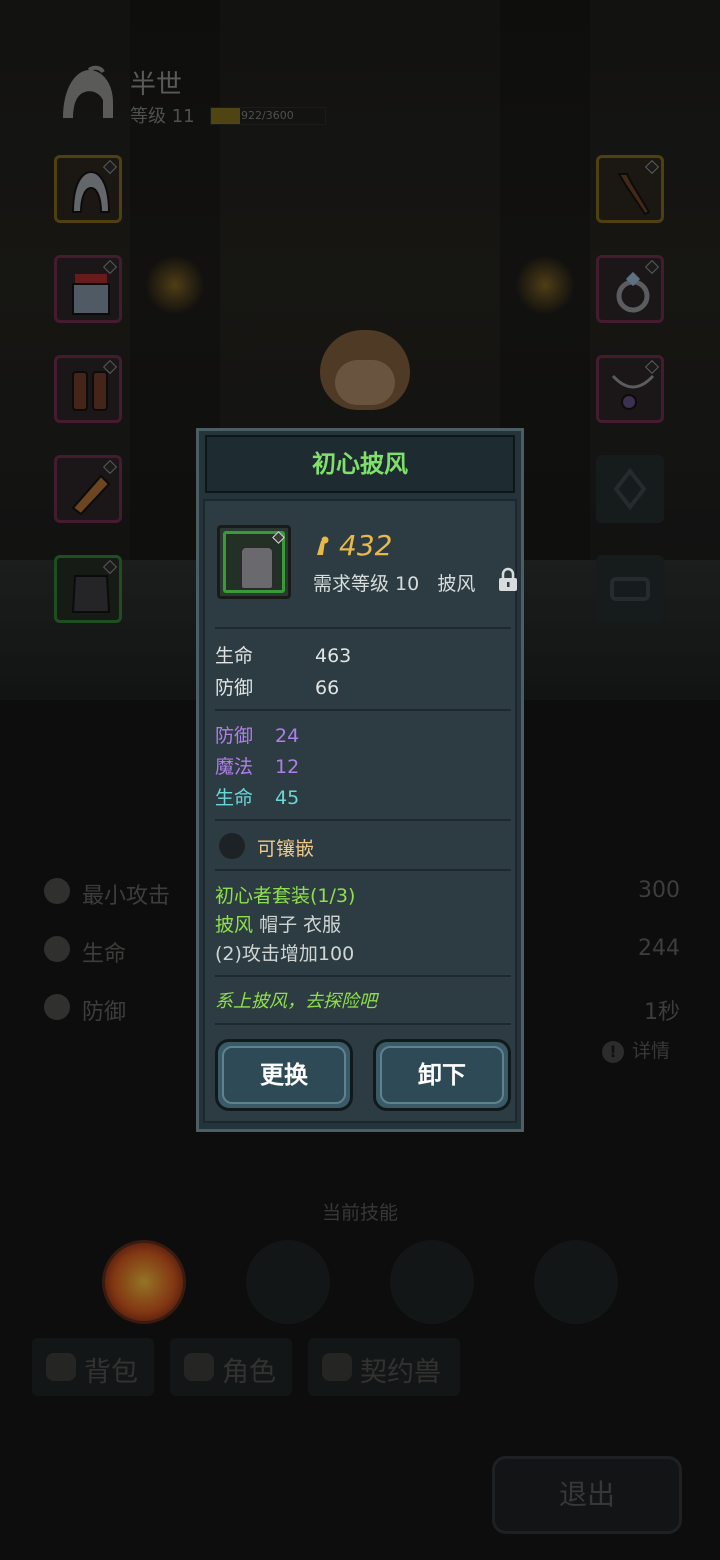  Describe the element at coordinates (283, 654) in the screenshot. I see `base-stat-row: 生命 463` at that location.